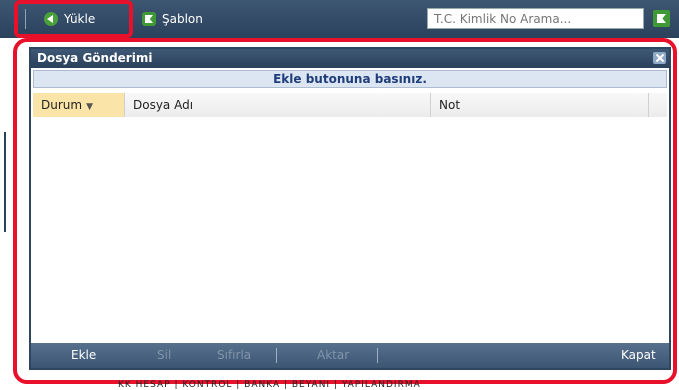  Describe the element at coordinates (62, 105) in the screenshot. I see `column-status-label: Durum` at that location.